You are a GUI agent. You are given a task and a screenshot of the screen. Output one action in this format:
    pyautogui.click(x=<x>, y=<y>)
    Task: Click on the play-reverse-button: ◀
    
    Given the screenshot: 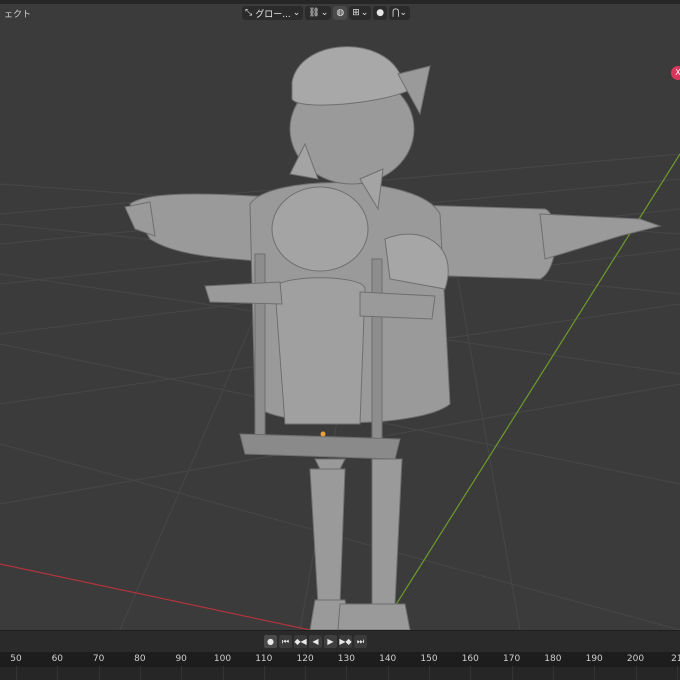 What is the action you would take?
    pyautogui.click(x=315, y=641)
    